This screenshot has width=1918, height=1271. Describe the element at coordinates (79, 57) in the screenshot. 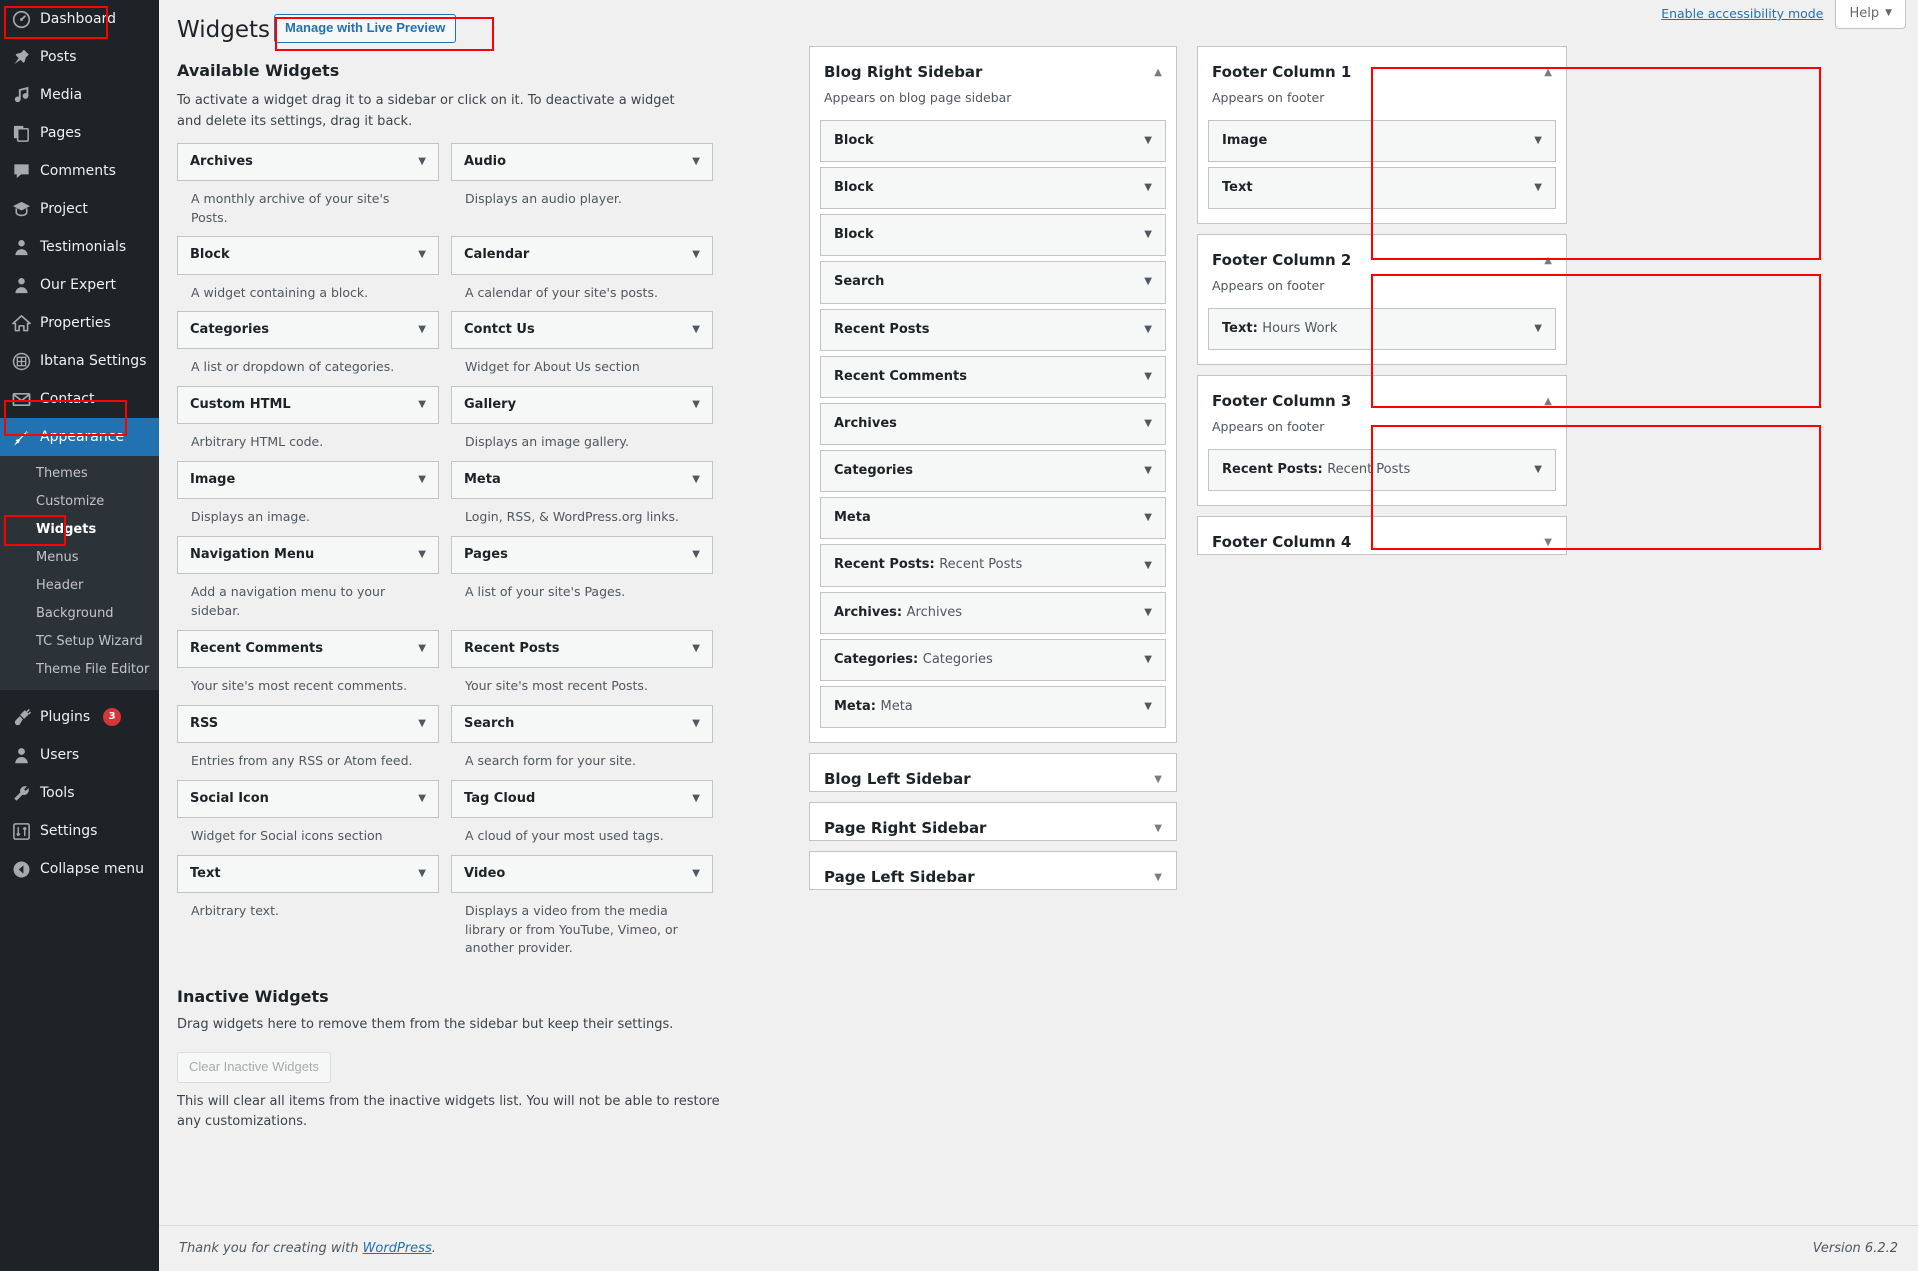

I see `sidebar-item-posts: Posts` at that location.